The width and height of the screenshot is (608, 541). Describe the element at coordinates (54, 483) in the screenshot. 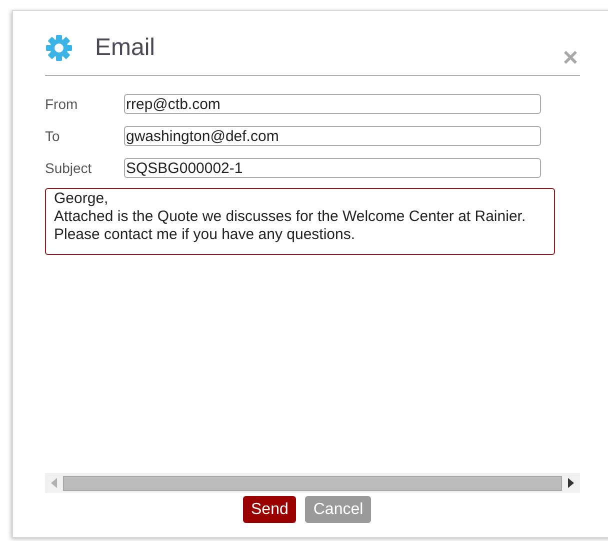

I see `scroll-left-icon` at that location.